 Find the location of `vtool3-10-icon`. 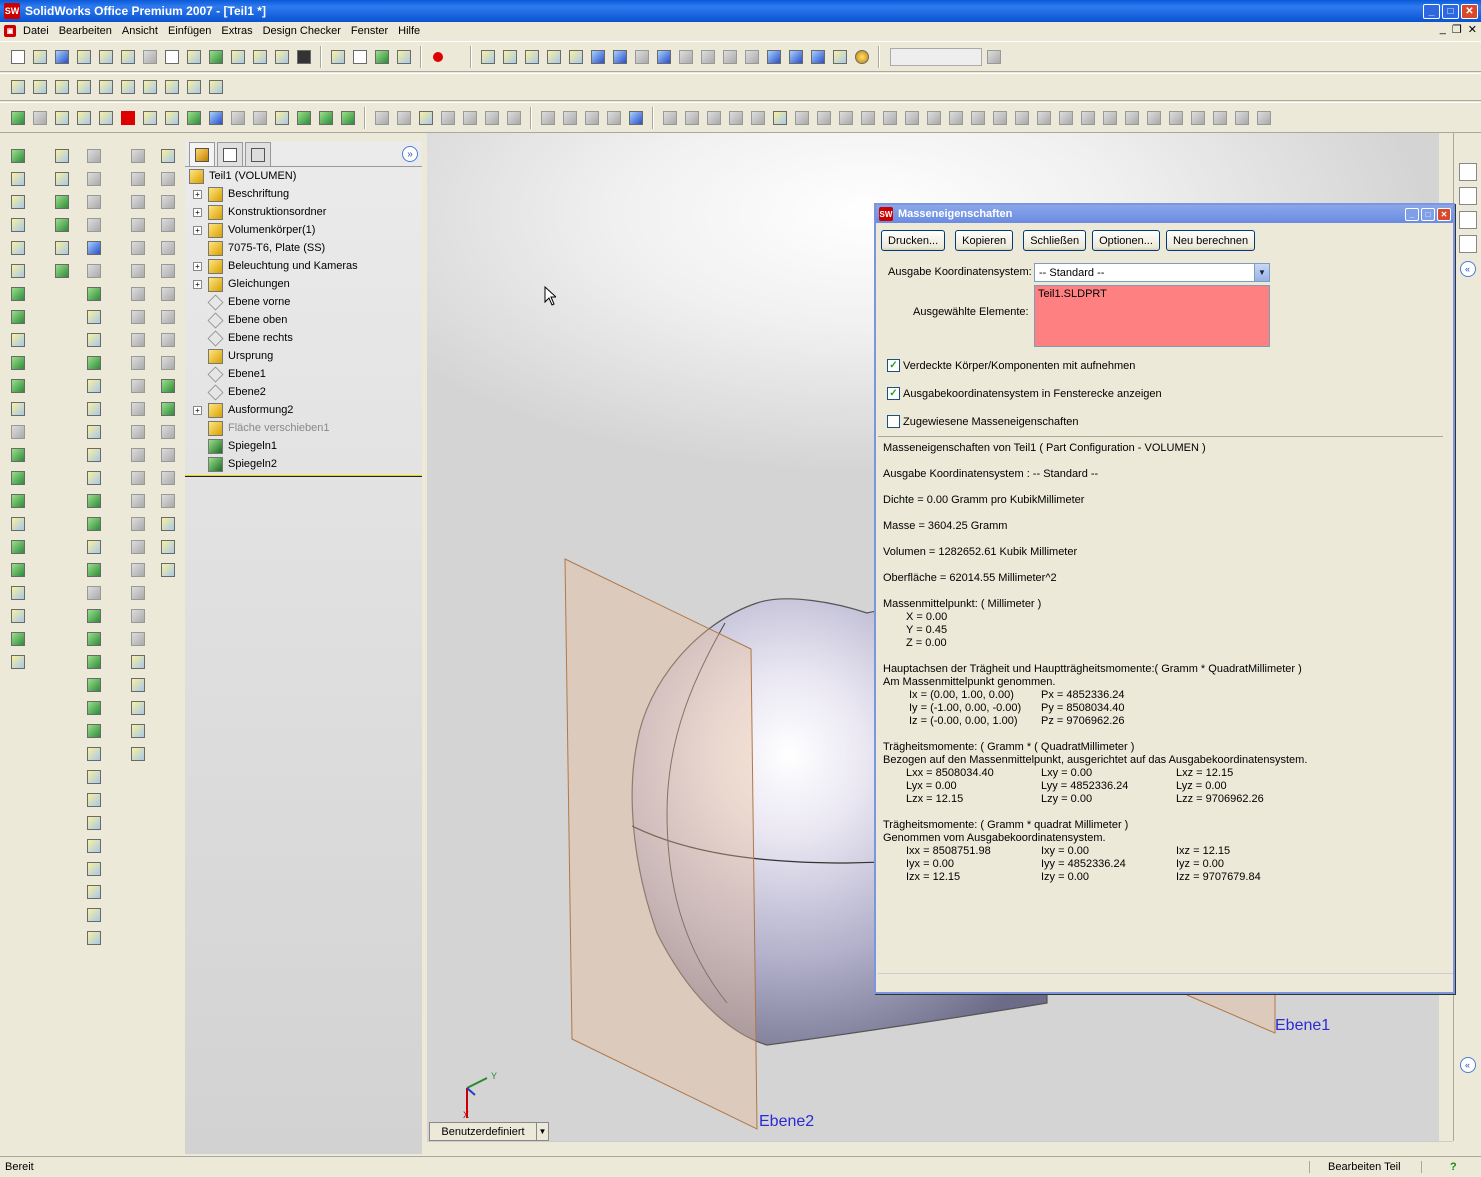

vtool3-10-icon is located at coordinates (94, 363).